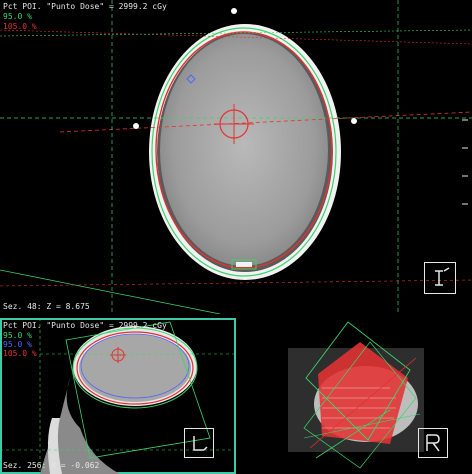 The image size is (472, 474). What do you see at coordinates (17, 344) in the screenshot?
I see `isodose-legend-blue: 95.0 %` at bounding box center [17, 344].